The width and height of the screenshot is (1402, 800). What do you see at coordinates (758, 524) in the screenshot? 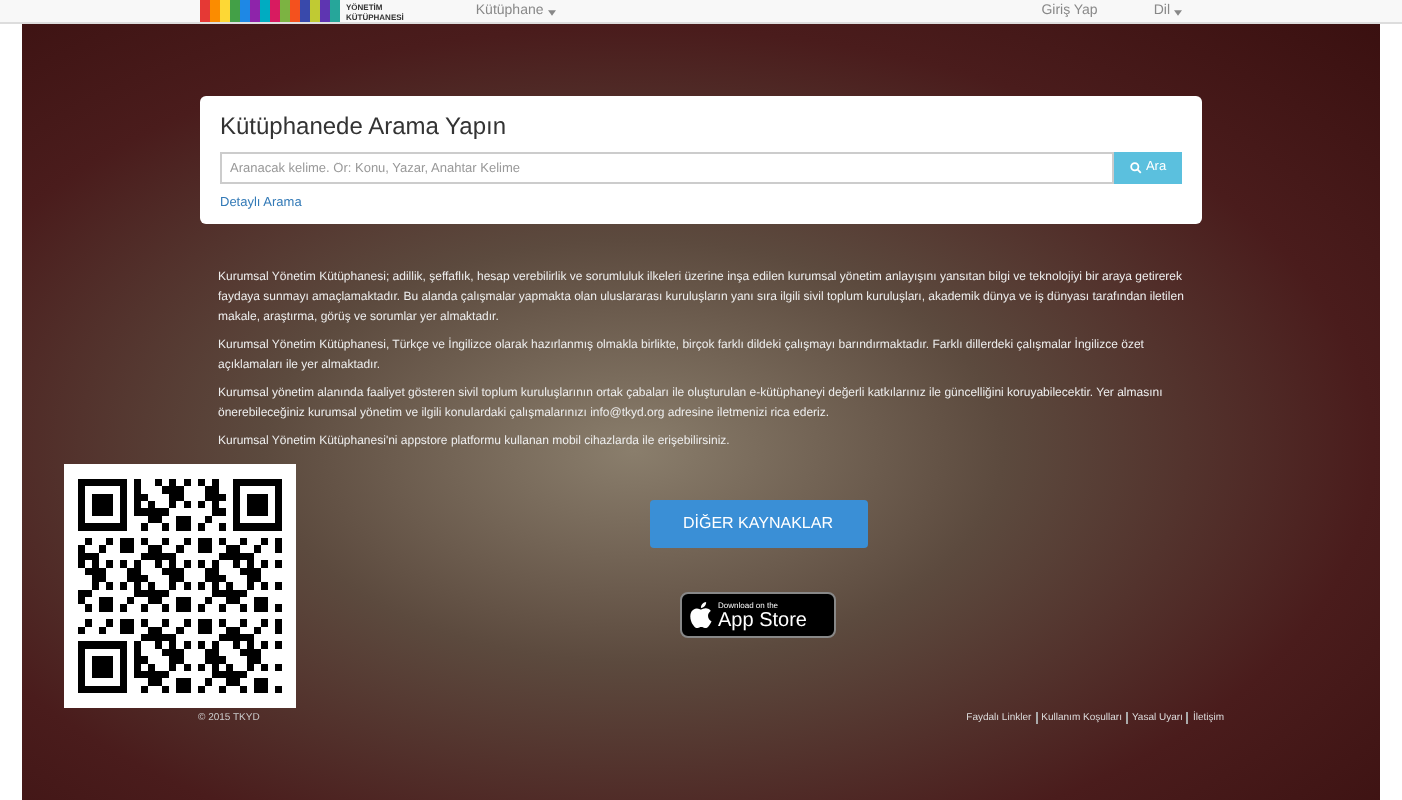
I see `other-resources-button: DİĞER KAYNAKLAR` at bounding box center [758, 524].